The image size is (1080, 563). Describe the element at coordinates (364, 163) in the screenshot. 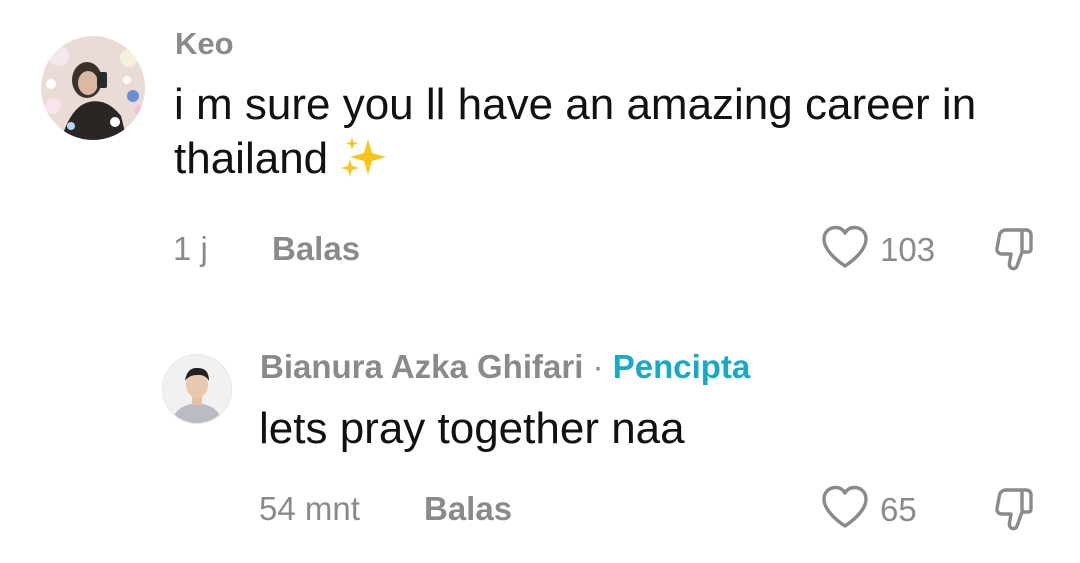

I see `sparkles-emoji-icon` at that location.